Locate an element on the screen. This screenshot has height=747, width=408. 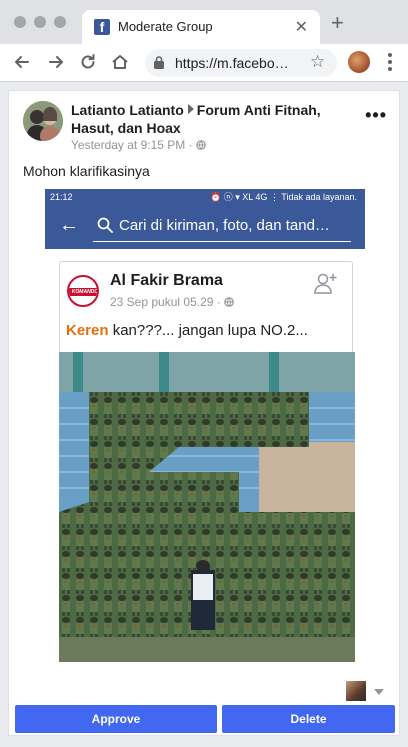
profile-avatar-icon is located at coordinates (359, 62).